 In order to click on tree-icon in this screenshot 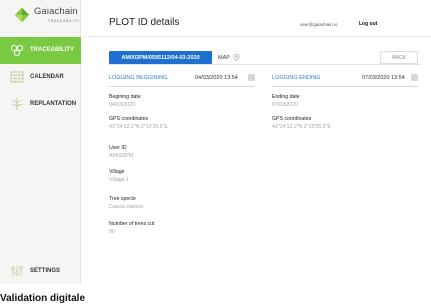, I will do `click(17, 104)`.